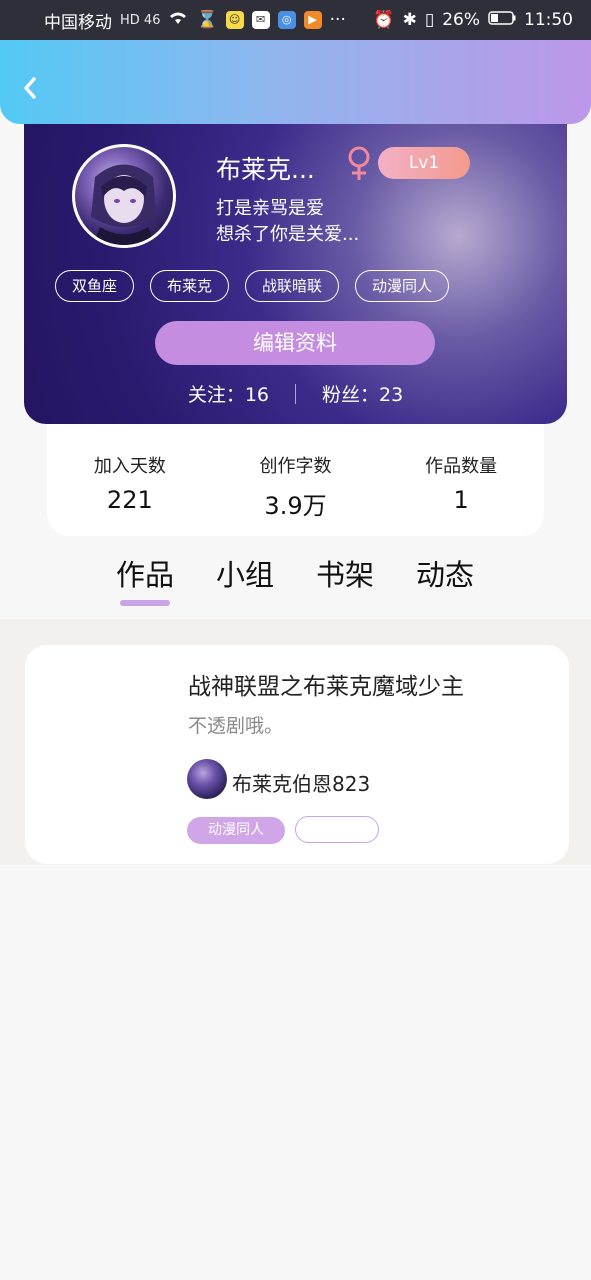 The image size is (591, 1280). I want to click on stat-label: 创作字数, so click(295, 466).